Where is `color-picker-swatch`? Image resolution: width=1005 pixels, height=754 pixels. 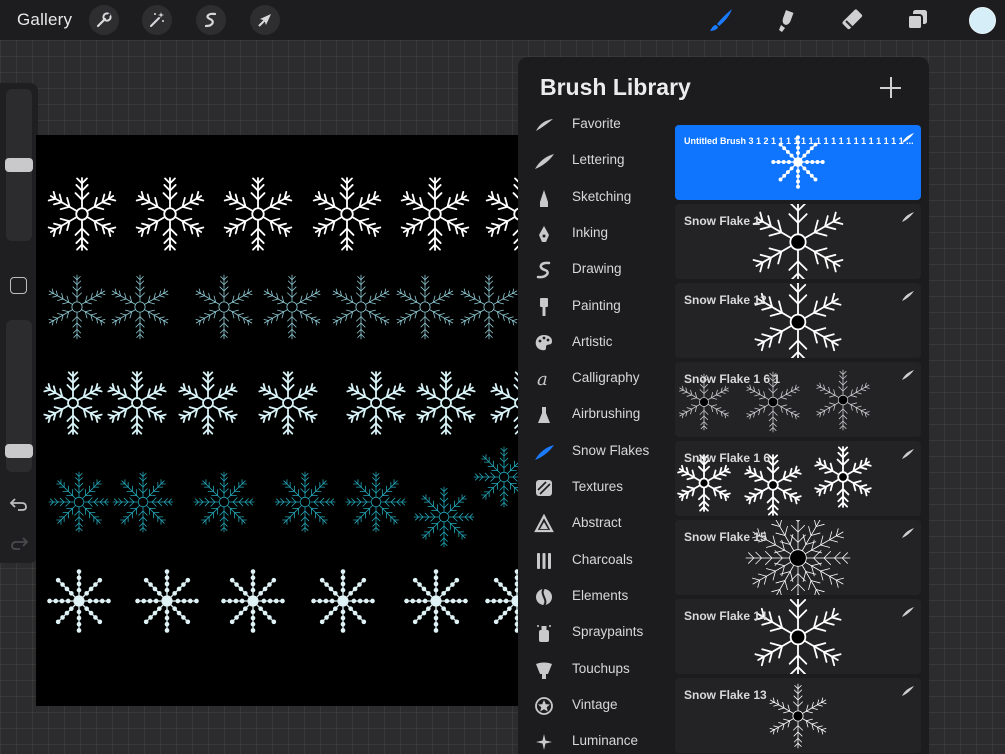
color-picker-swatch is located at coordinates (982, 20).